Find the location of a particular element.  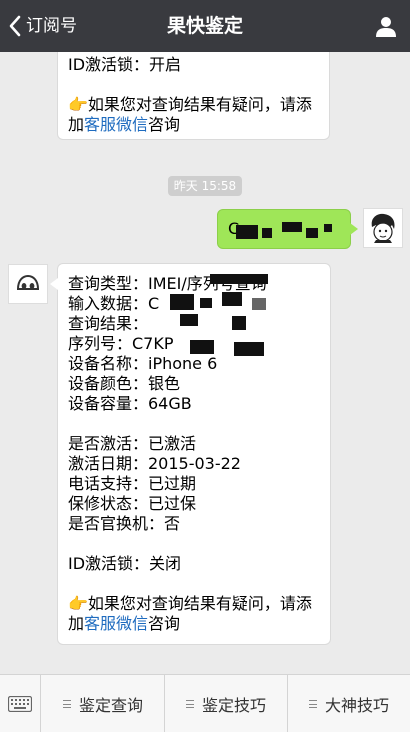

person-icon is located at coordinates (386, 26).